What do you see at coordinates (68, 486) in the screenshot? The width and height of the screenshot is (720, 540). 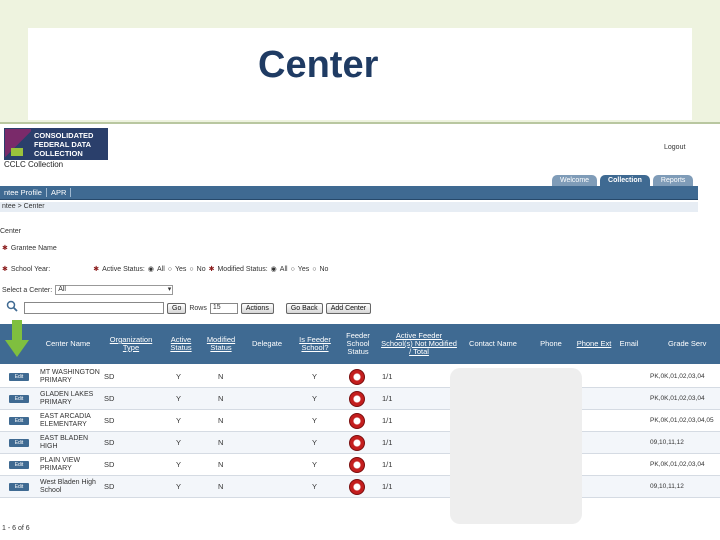 I see `cell-center-name: West Bladen High School` at bounding box center [68, 486].